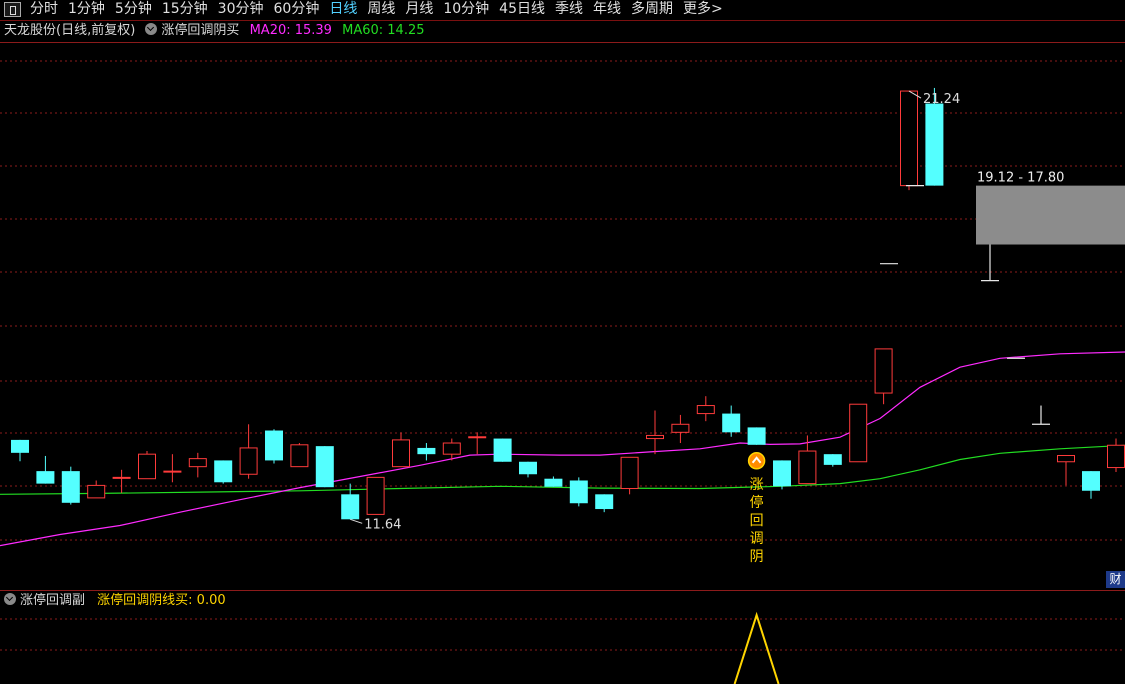 This screenshot has width=1125, height=684. Describe the element at coordinates (70, 30) in the screenshot. I see `stock-label: 天龙股份(日线,前复权)` at that location.